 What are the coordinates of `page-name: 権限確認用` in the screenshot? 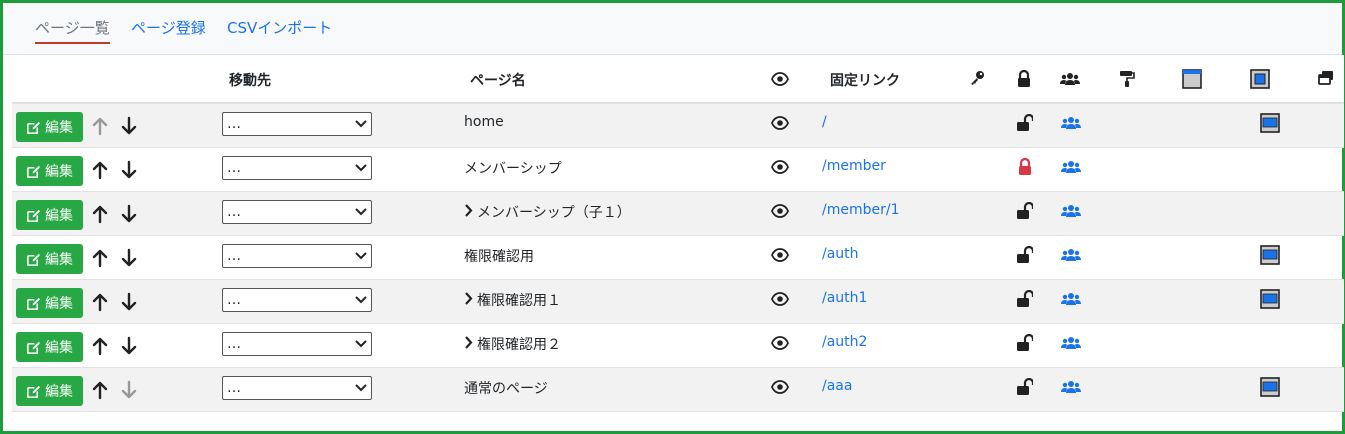 It's located at (499, 256).